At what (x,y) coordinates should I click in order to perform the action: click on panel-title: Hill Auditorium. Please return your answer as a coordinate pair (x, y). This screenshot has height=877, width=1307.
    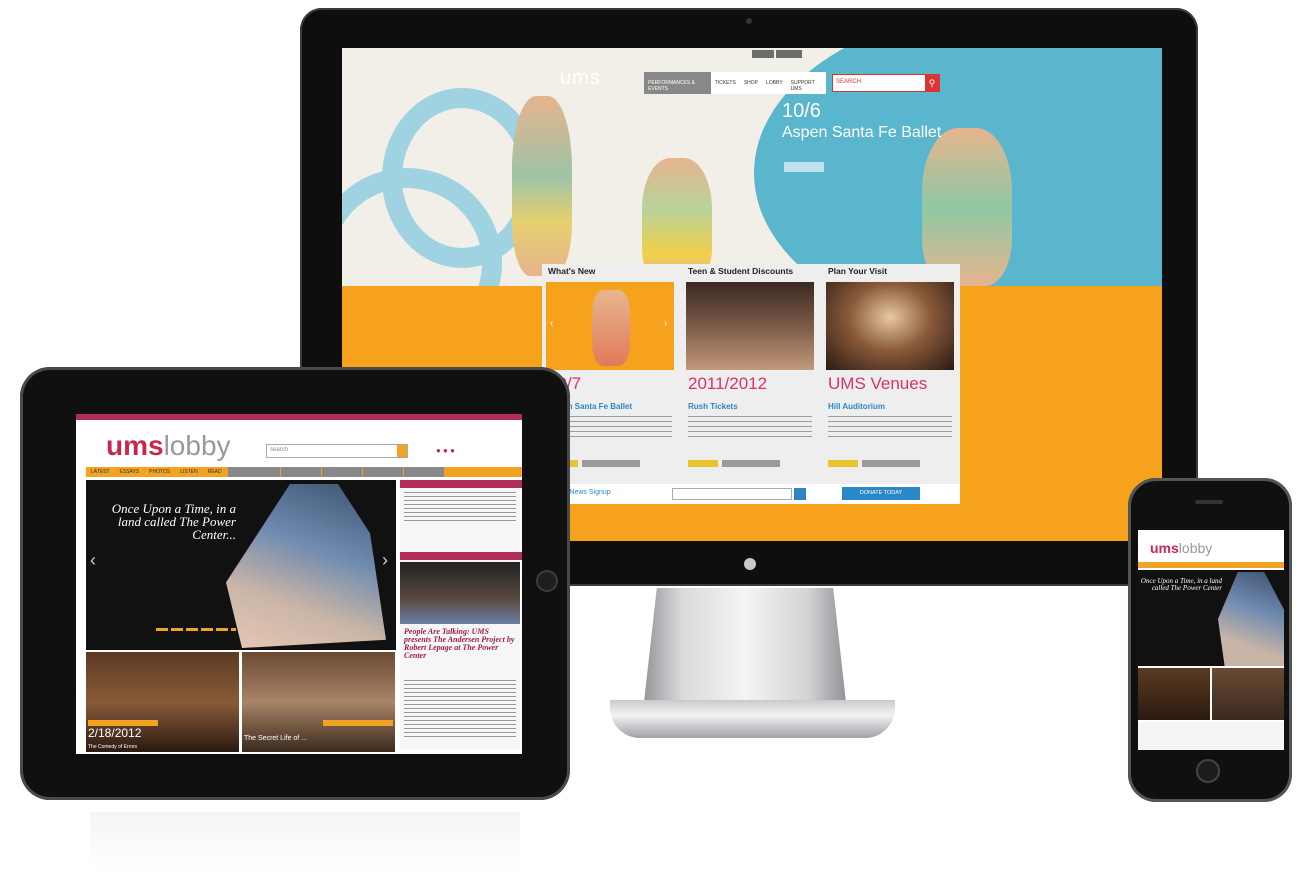
    Looking at the image, I should click on (856, 406).